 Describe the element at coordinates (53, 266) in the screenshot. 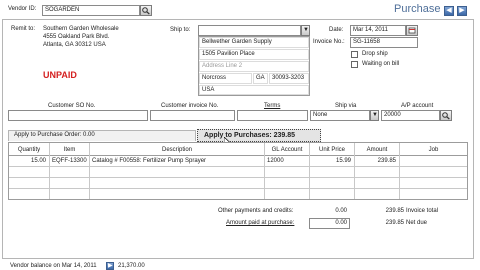

I see `vendor-balance-label: Vendor balance on Mar 14, 2011` at that location.